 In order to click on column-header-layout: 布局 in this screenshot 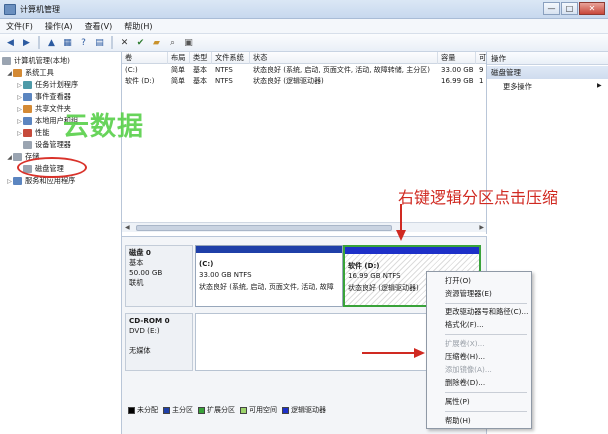, I will do `click(179, 58)`.